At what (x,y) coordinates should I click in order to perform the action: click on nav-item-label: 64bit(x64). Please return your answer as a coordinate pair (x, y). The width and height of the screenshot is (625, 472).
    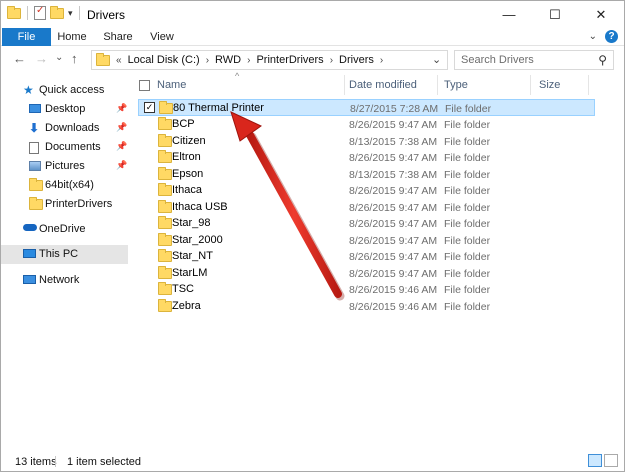
    Looking at the image, I should click on (69, 185).